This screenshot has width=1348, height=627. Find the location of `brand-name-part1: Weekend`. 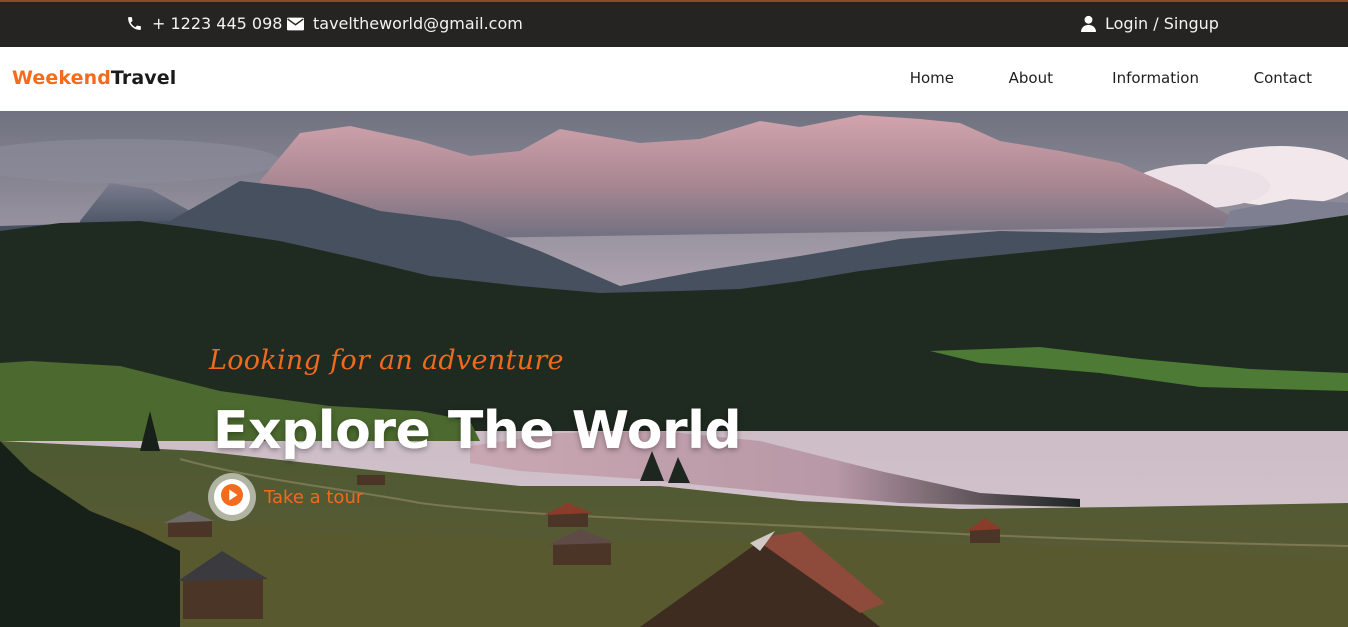

brand-name-part1: Weekend is located at coordinates (61, 78).